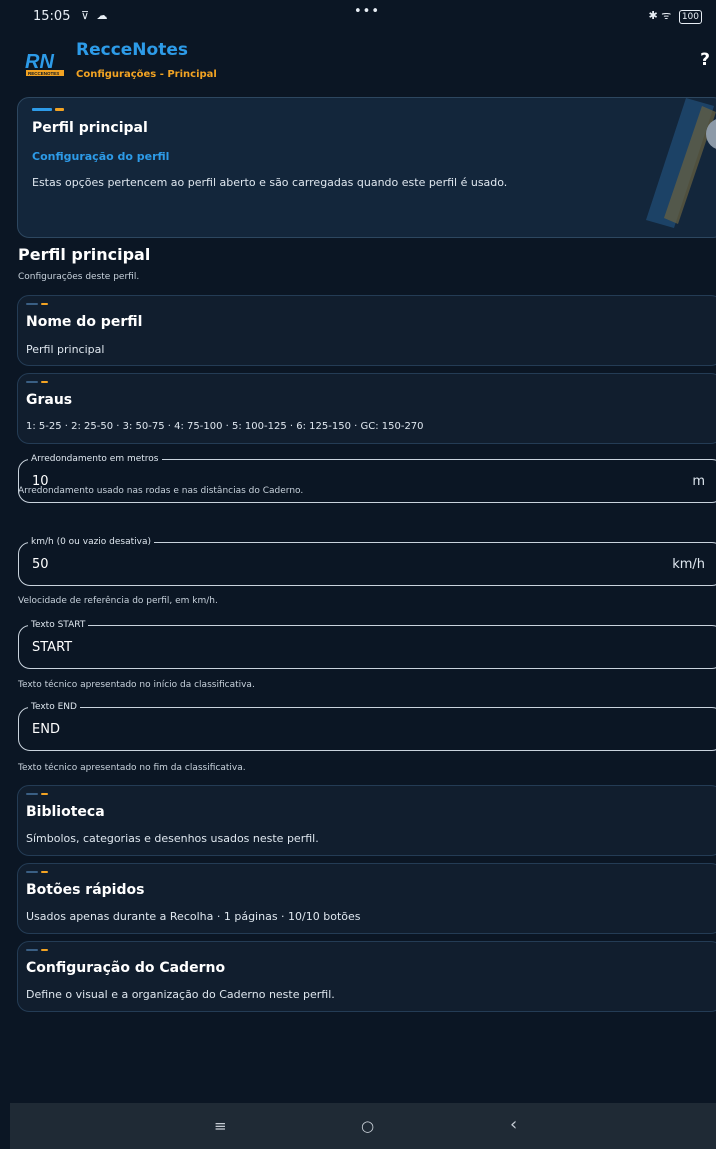  Describe the element at coordinates (49, 400) in the screenshot. I see `card-title: Graus` at that location.